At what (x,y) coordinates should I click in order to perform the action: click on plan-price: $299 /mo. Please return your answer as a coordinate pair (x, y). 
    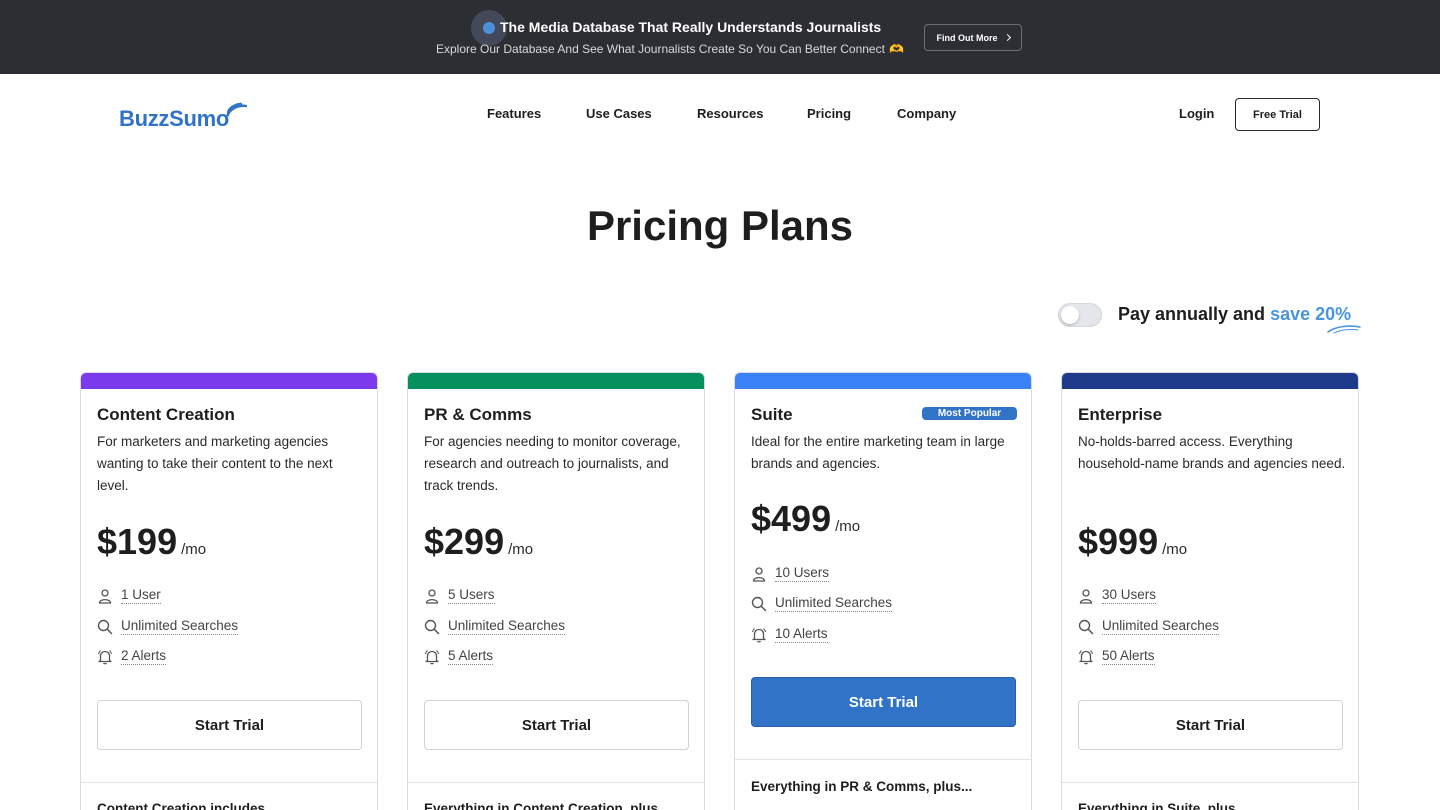
    Looking at the image, I should click on (478, 542).